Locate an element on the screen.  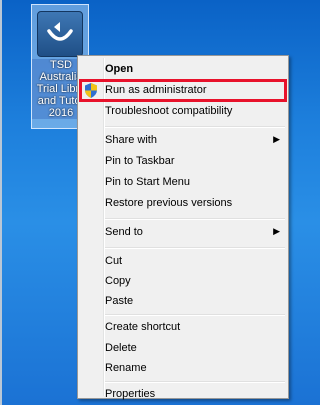
menu-item-paste: Paste is located at coordinates (183, 301).